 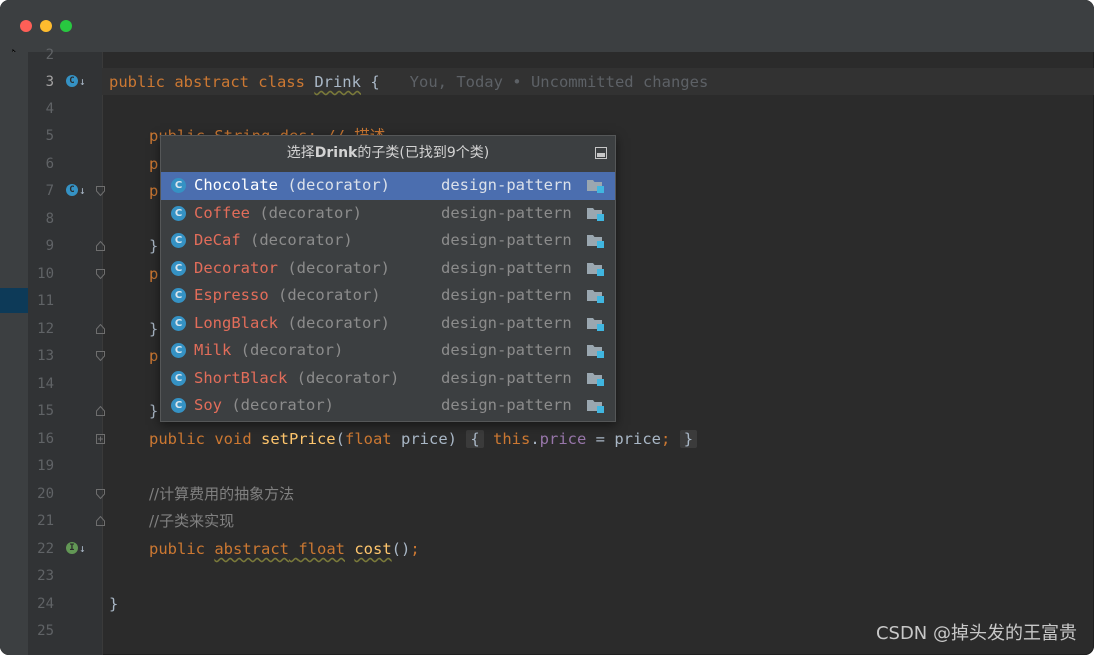 I want to click on code-line: 20 //计算费用的抽象方法, so click(x=547, y=494).